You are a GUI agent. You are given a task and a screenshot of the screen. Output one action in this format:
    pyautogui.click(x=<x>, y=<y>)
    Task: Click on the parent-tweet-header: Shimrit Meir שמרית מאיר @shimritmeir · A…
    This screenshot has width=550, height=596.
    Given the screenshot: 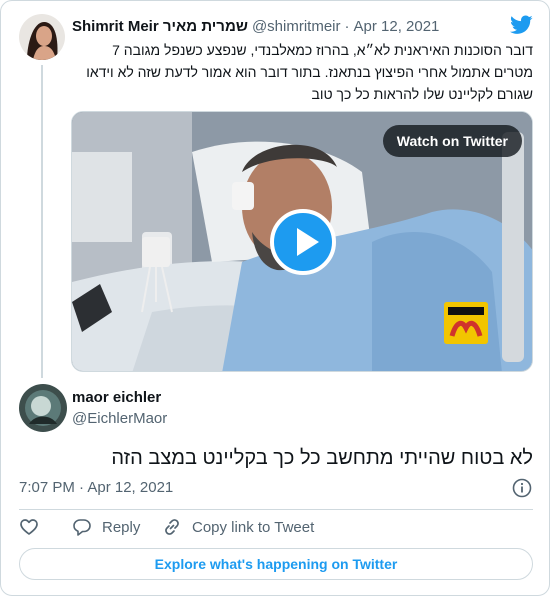 What is the action you would take?
    pyautogui.click(x=255, y=26)
    